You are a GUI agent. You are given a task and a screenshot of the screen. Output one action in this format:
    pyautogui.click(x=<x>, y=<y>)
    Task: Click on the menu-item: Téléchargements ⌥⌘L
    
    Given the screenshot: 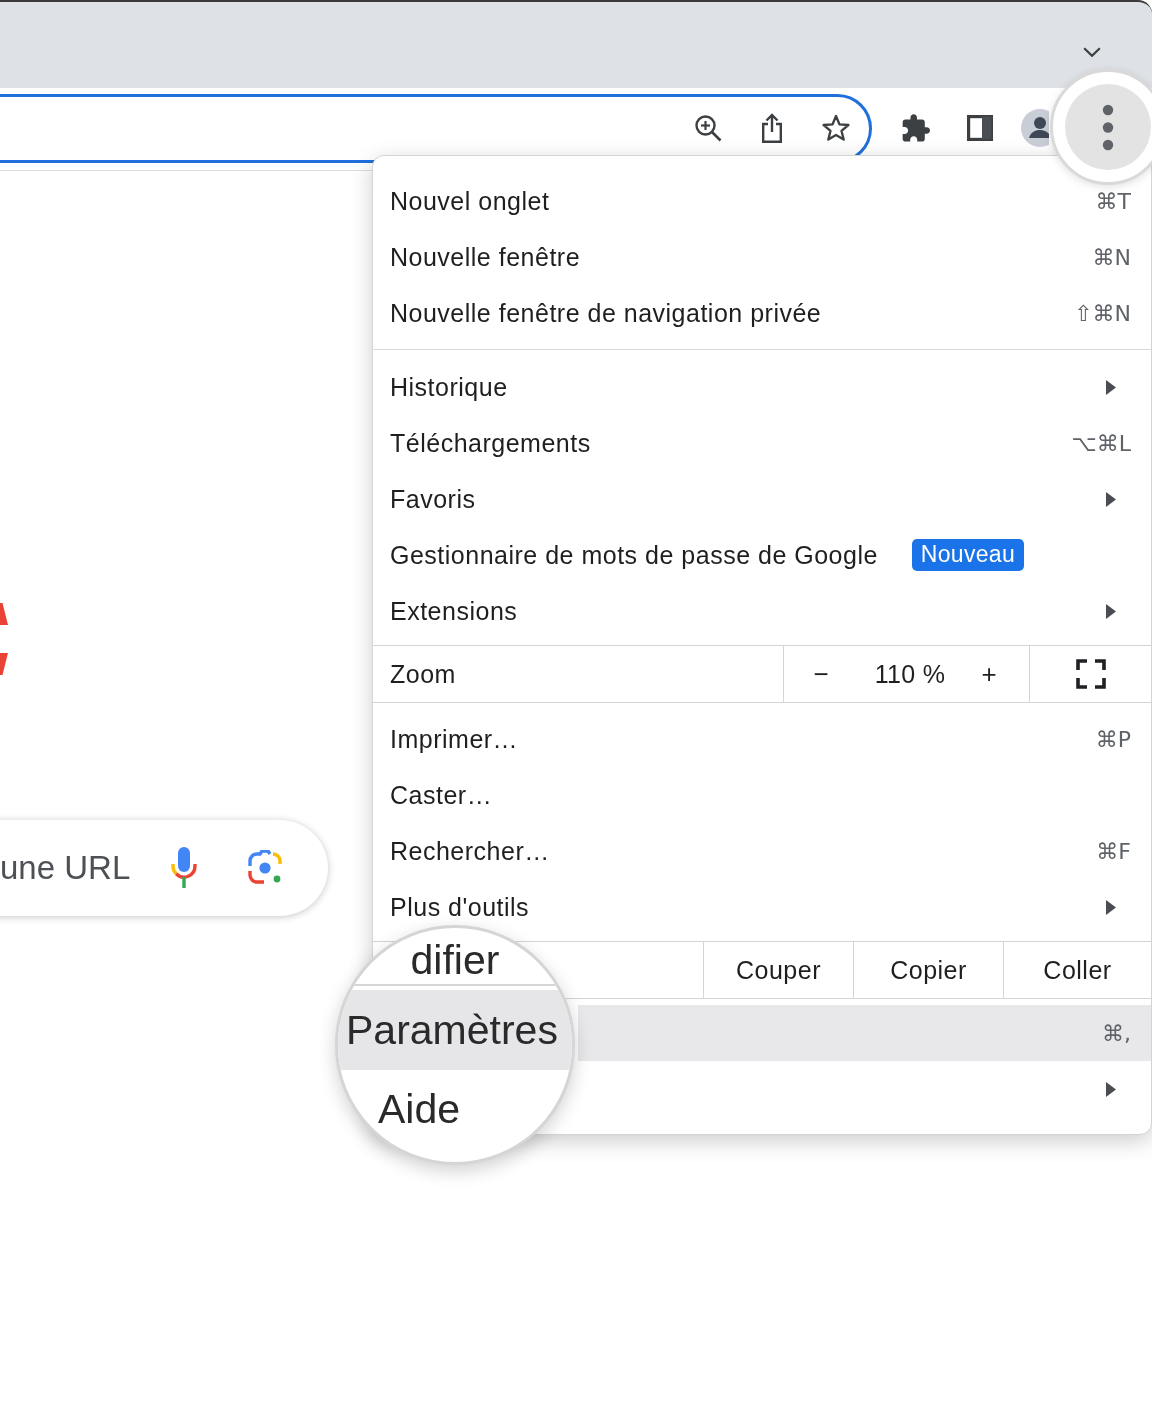 What is the action you would take?
    pyautogui.click(x=762, y=443)
    